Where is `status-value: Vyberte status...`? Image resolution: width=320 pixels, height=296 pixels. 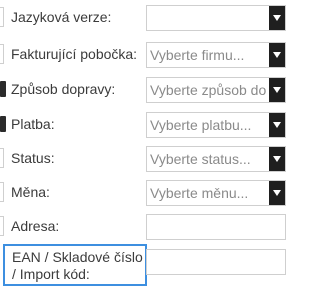 status-value: Vyberte status... is located at coordinates (200, 159).